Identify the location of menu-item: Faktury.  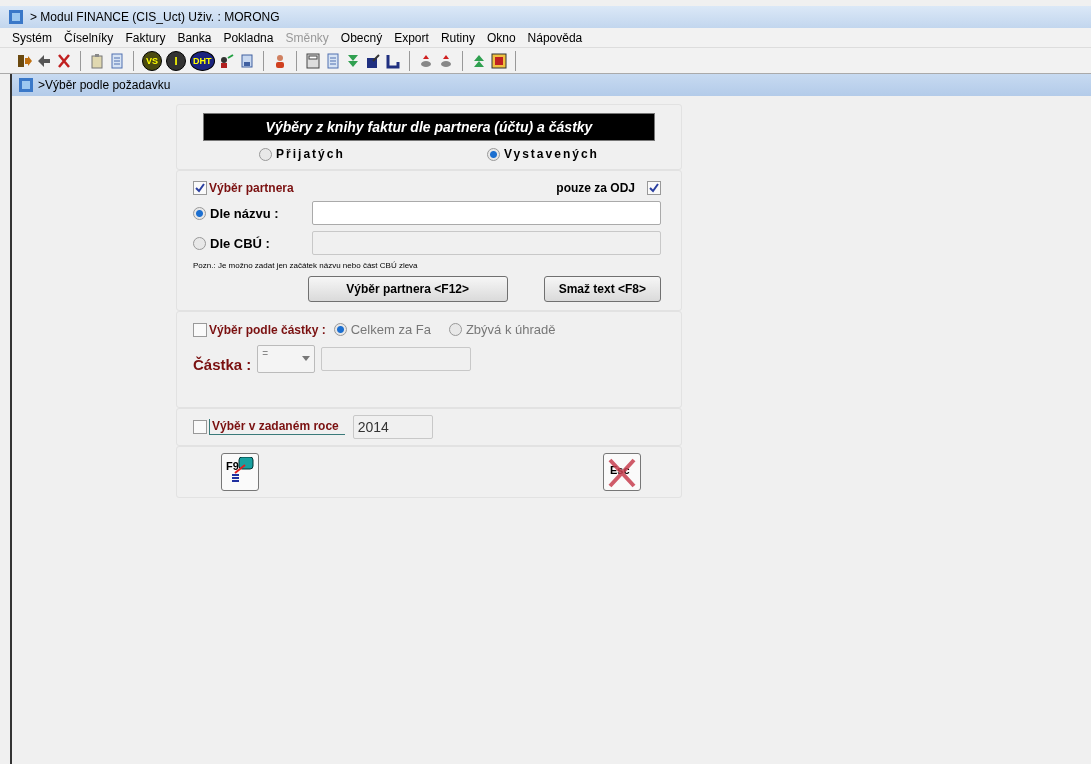
(145, 37).